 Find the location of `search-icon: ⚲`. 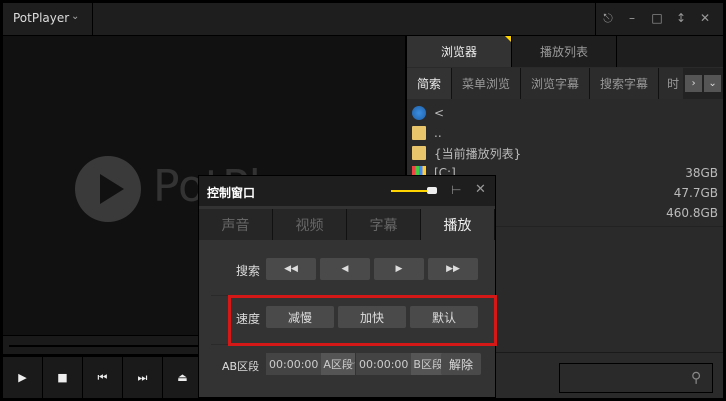

search-icon: ⚲ is located at coordinates (704, 378).